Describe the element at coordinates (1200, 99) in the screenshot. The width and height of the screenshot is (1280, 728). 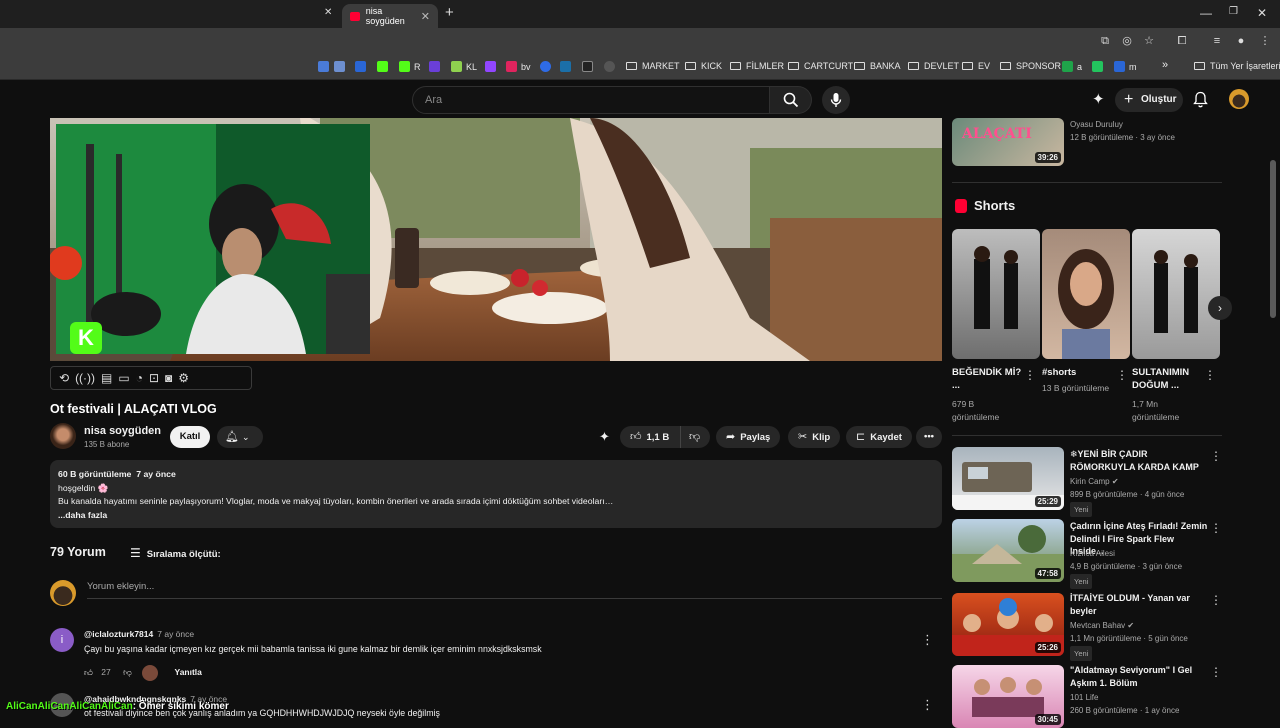
I see `notifications-bell-icon` at that location.